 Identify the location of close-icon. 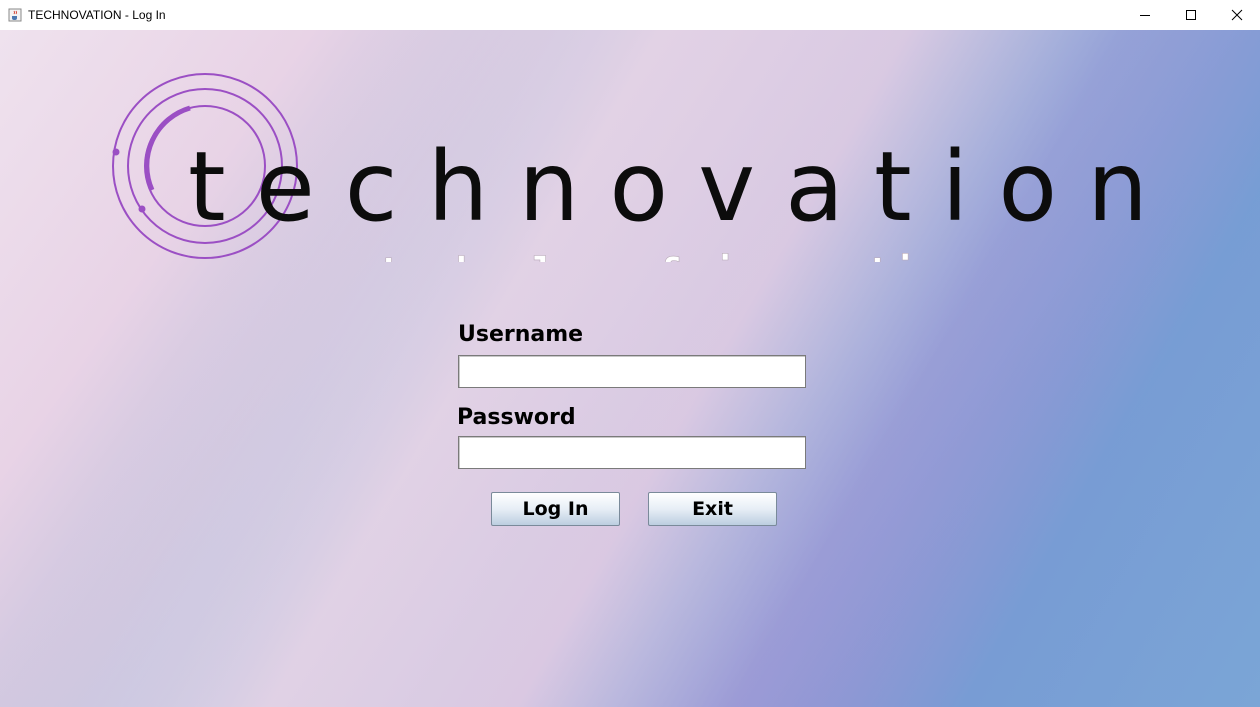
(1237, 15).